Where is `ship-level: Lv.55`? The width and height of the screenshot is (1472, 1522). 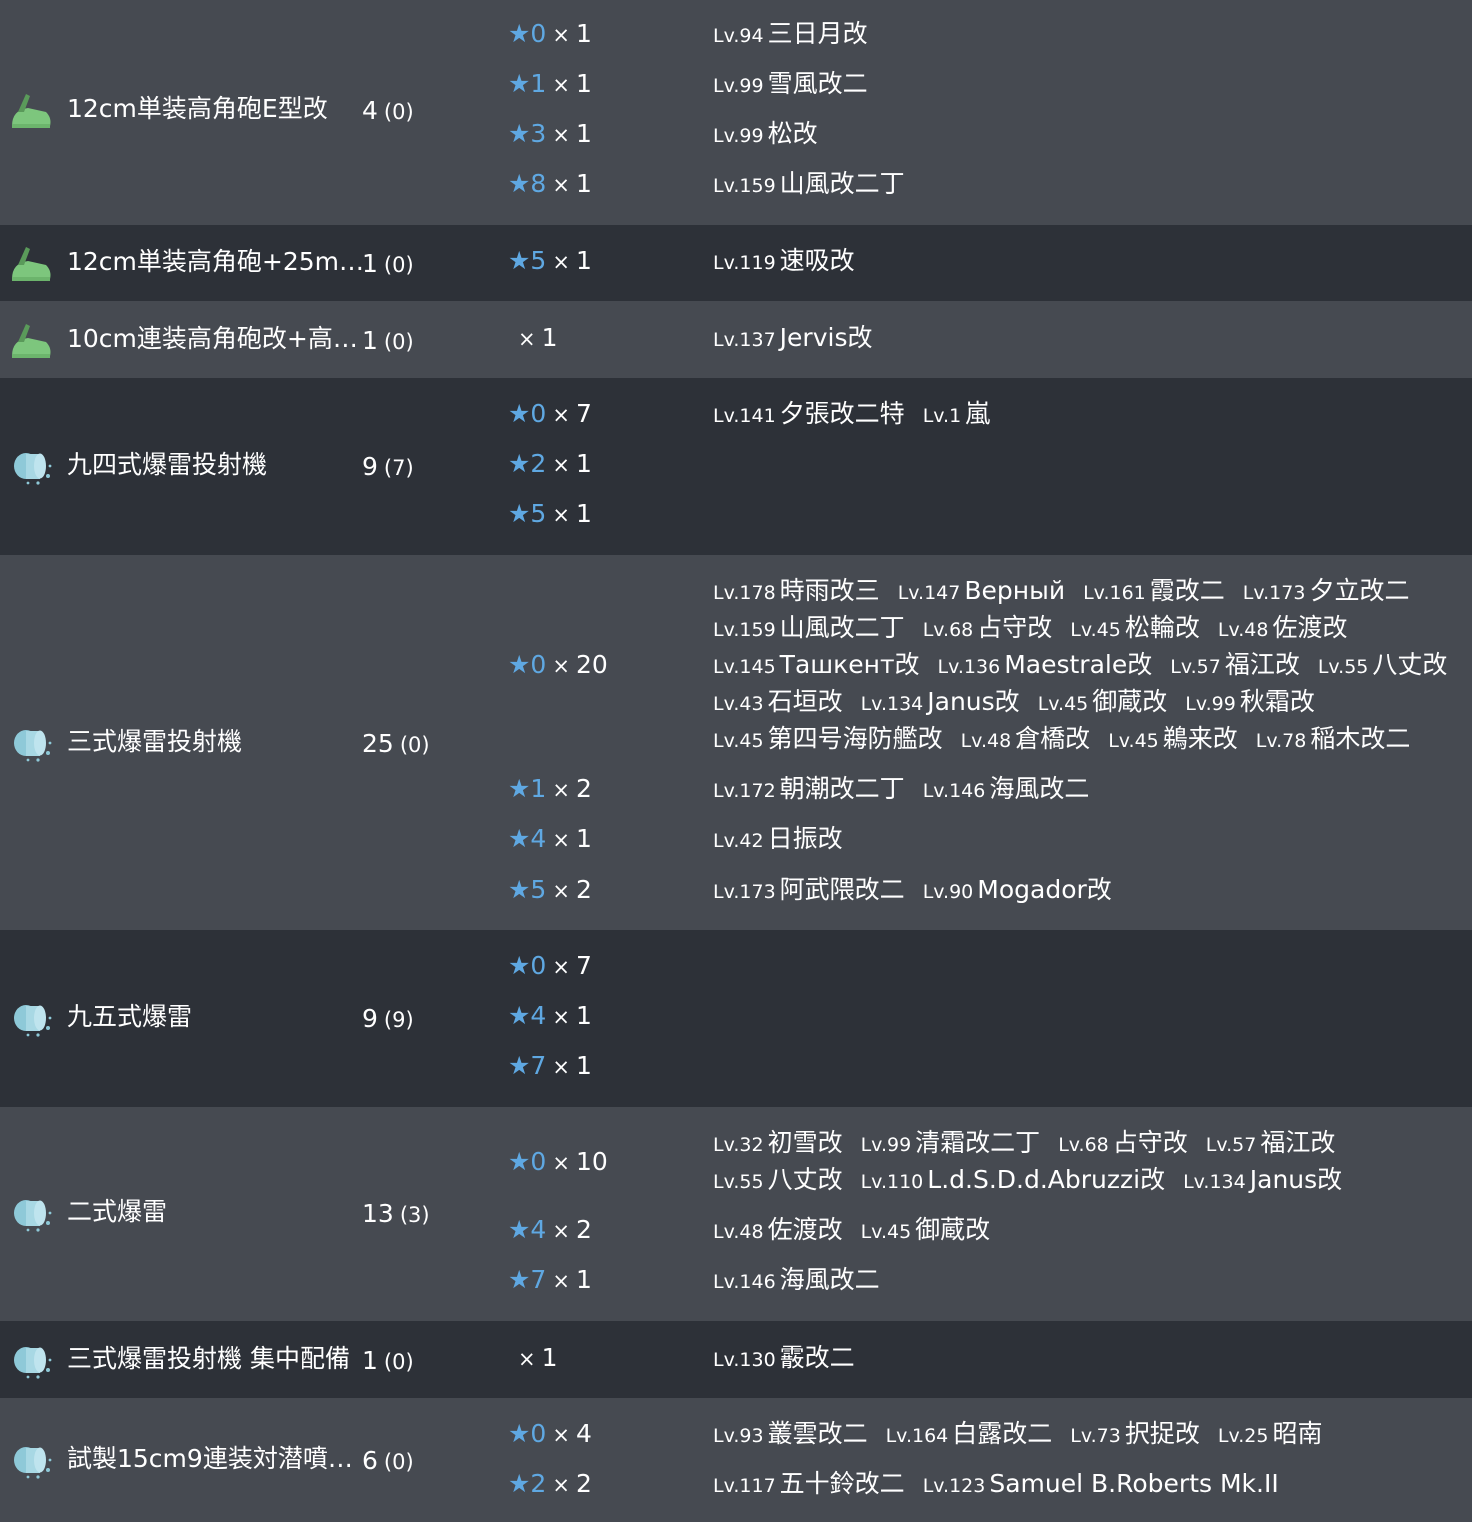 ship-level: Lv.55 is located at coordinates (1343, 667).